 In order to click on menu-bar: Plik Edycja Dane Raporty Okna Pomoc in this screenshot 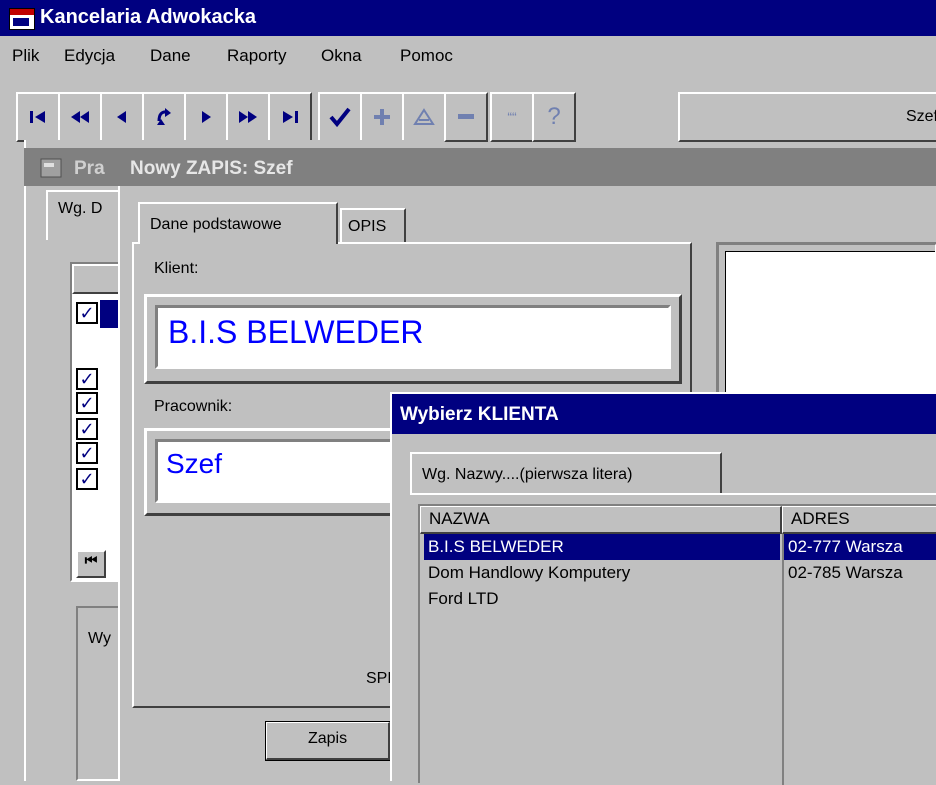, I will do `click(468, 56)`.